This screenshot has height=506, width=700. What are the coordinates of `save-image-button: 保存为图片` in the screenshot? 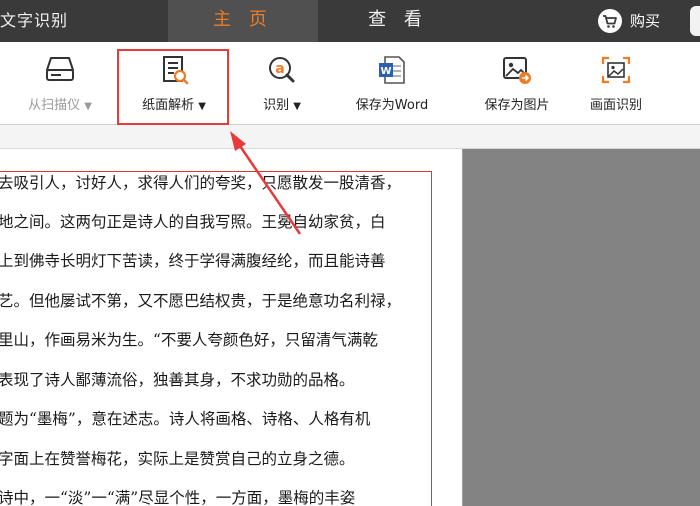 It's located at (517, 83).